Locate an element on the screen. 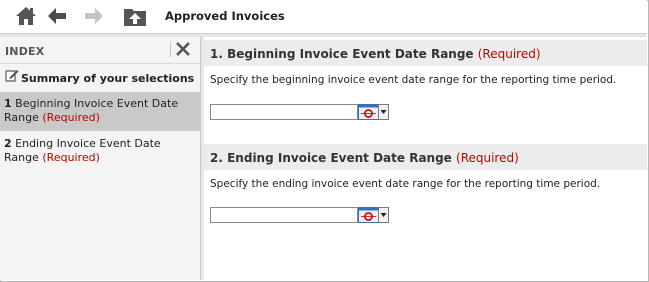 The width and height of the screenshot is (649, 282). toolbar: Approved Invoices is located at coordinates (323, 16).